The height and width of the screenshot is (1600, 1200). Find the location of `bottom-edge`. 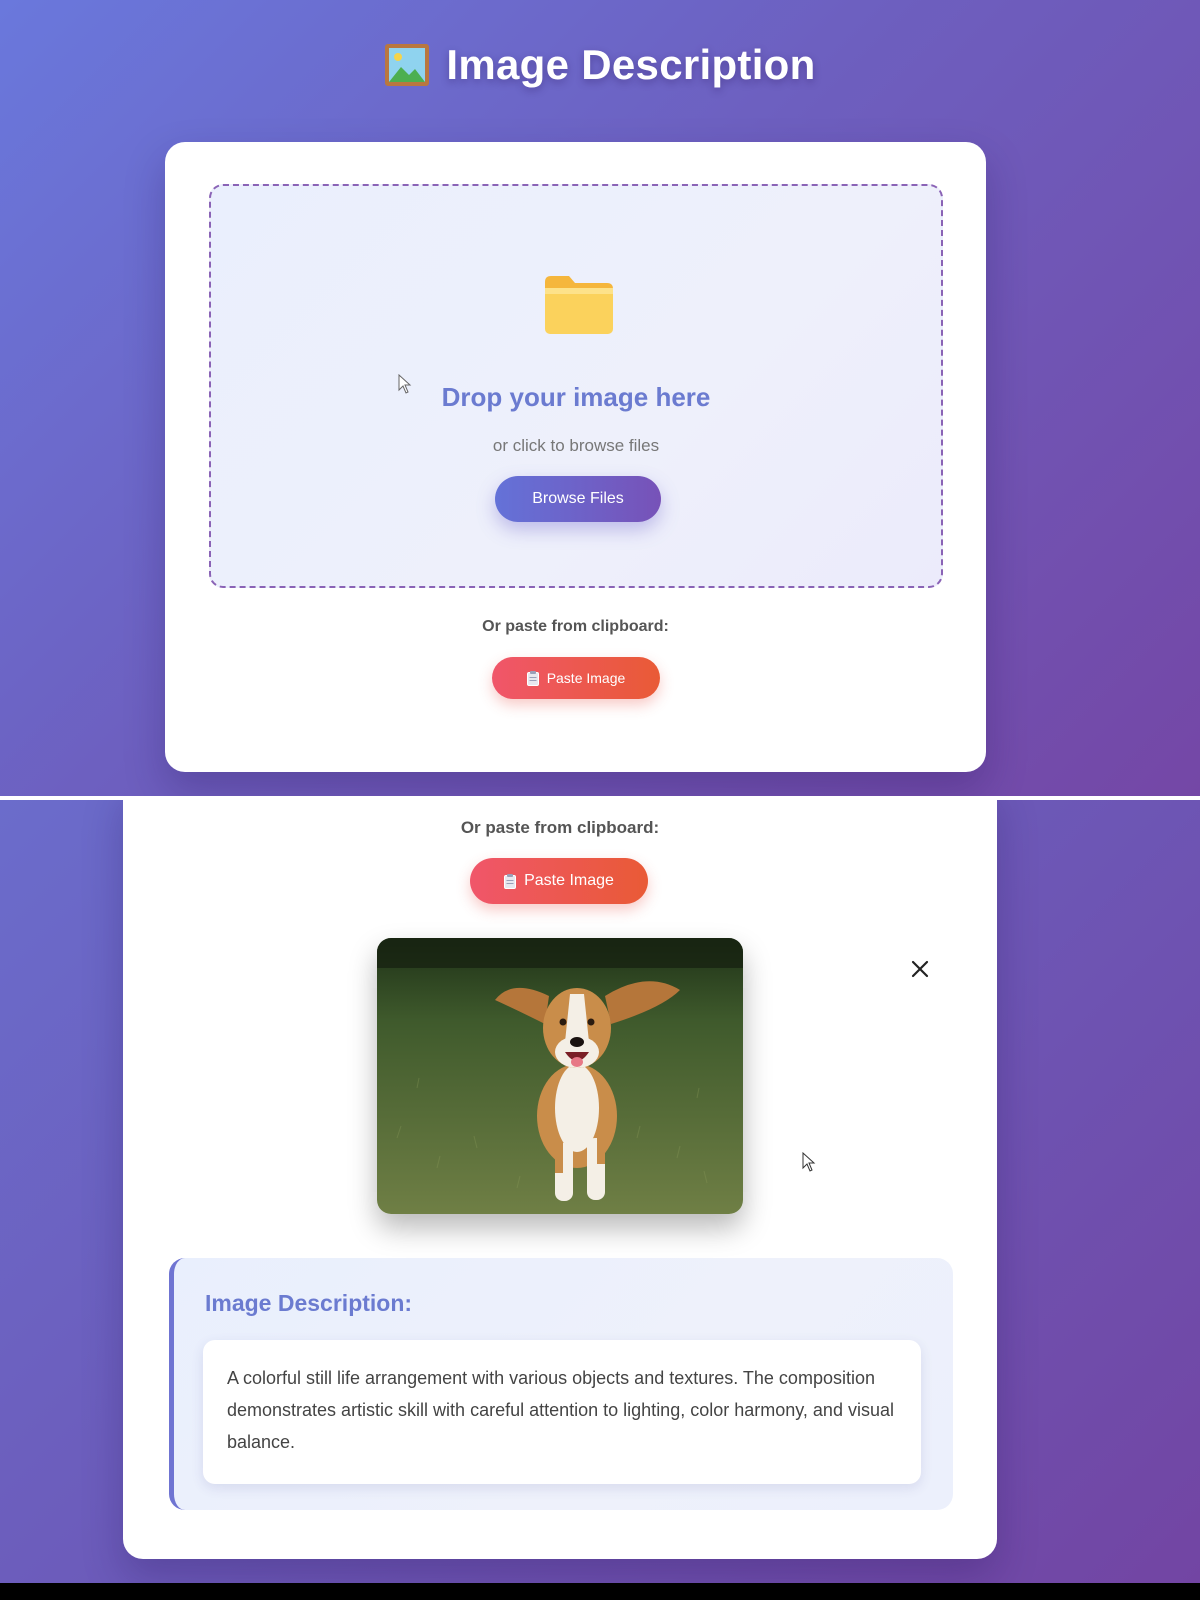

bottom-edge is located at coordinates (600, 1591).